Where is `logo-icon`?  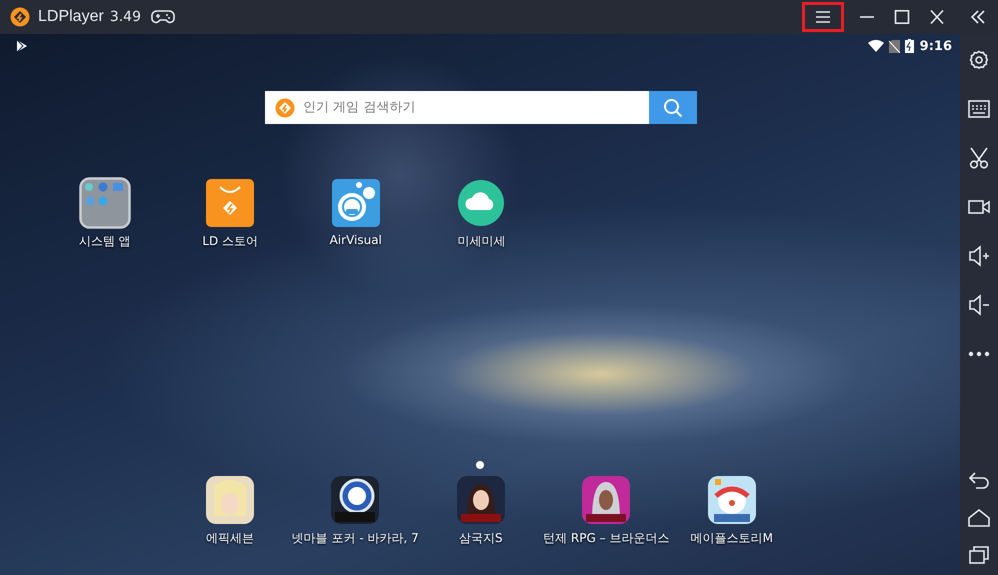
logo-icon is located at coordinates (20, 17).